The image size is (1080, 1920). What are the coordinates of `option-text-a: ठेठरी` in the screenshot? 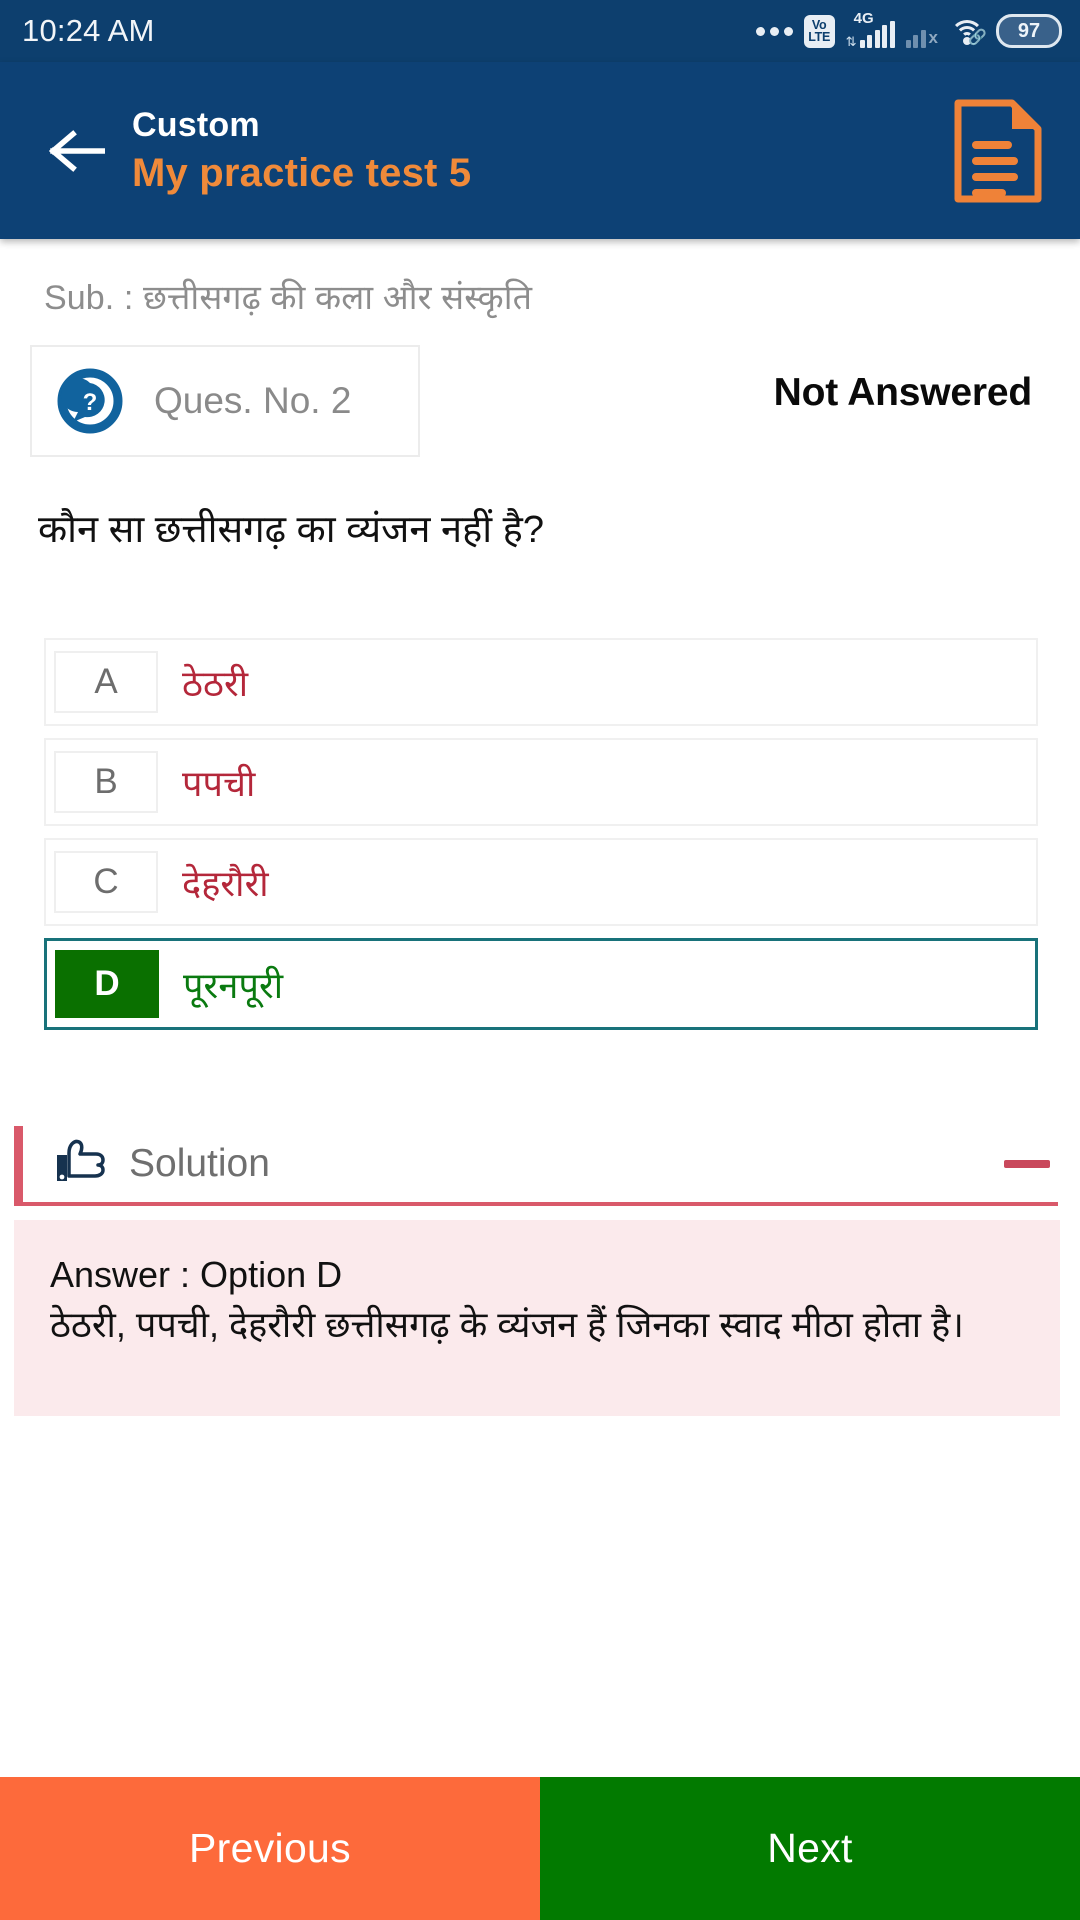 It's located at (215, 683).